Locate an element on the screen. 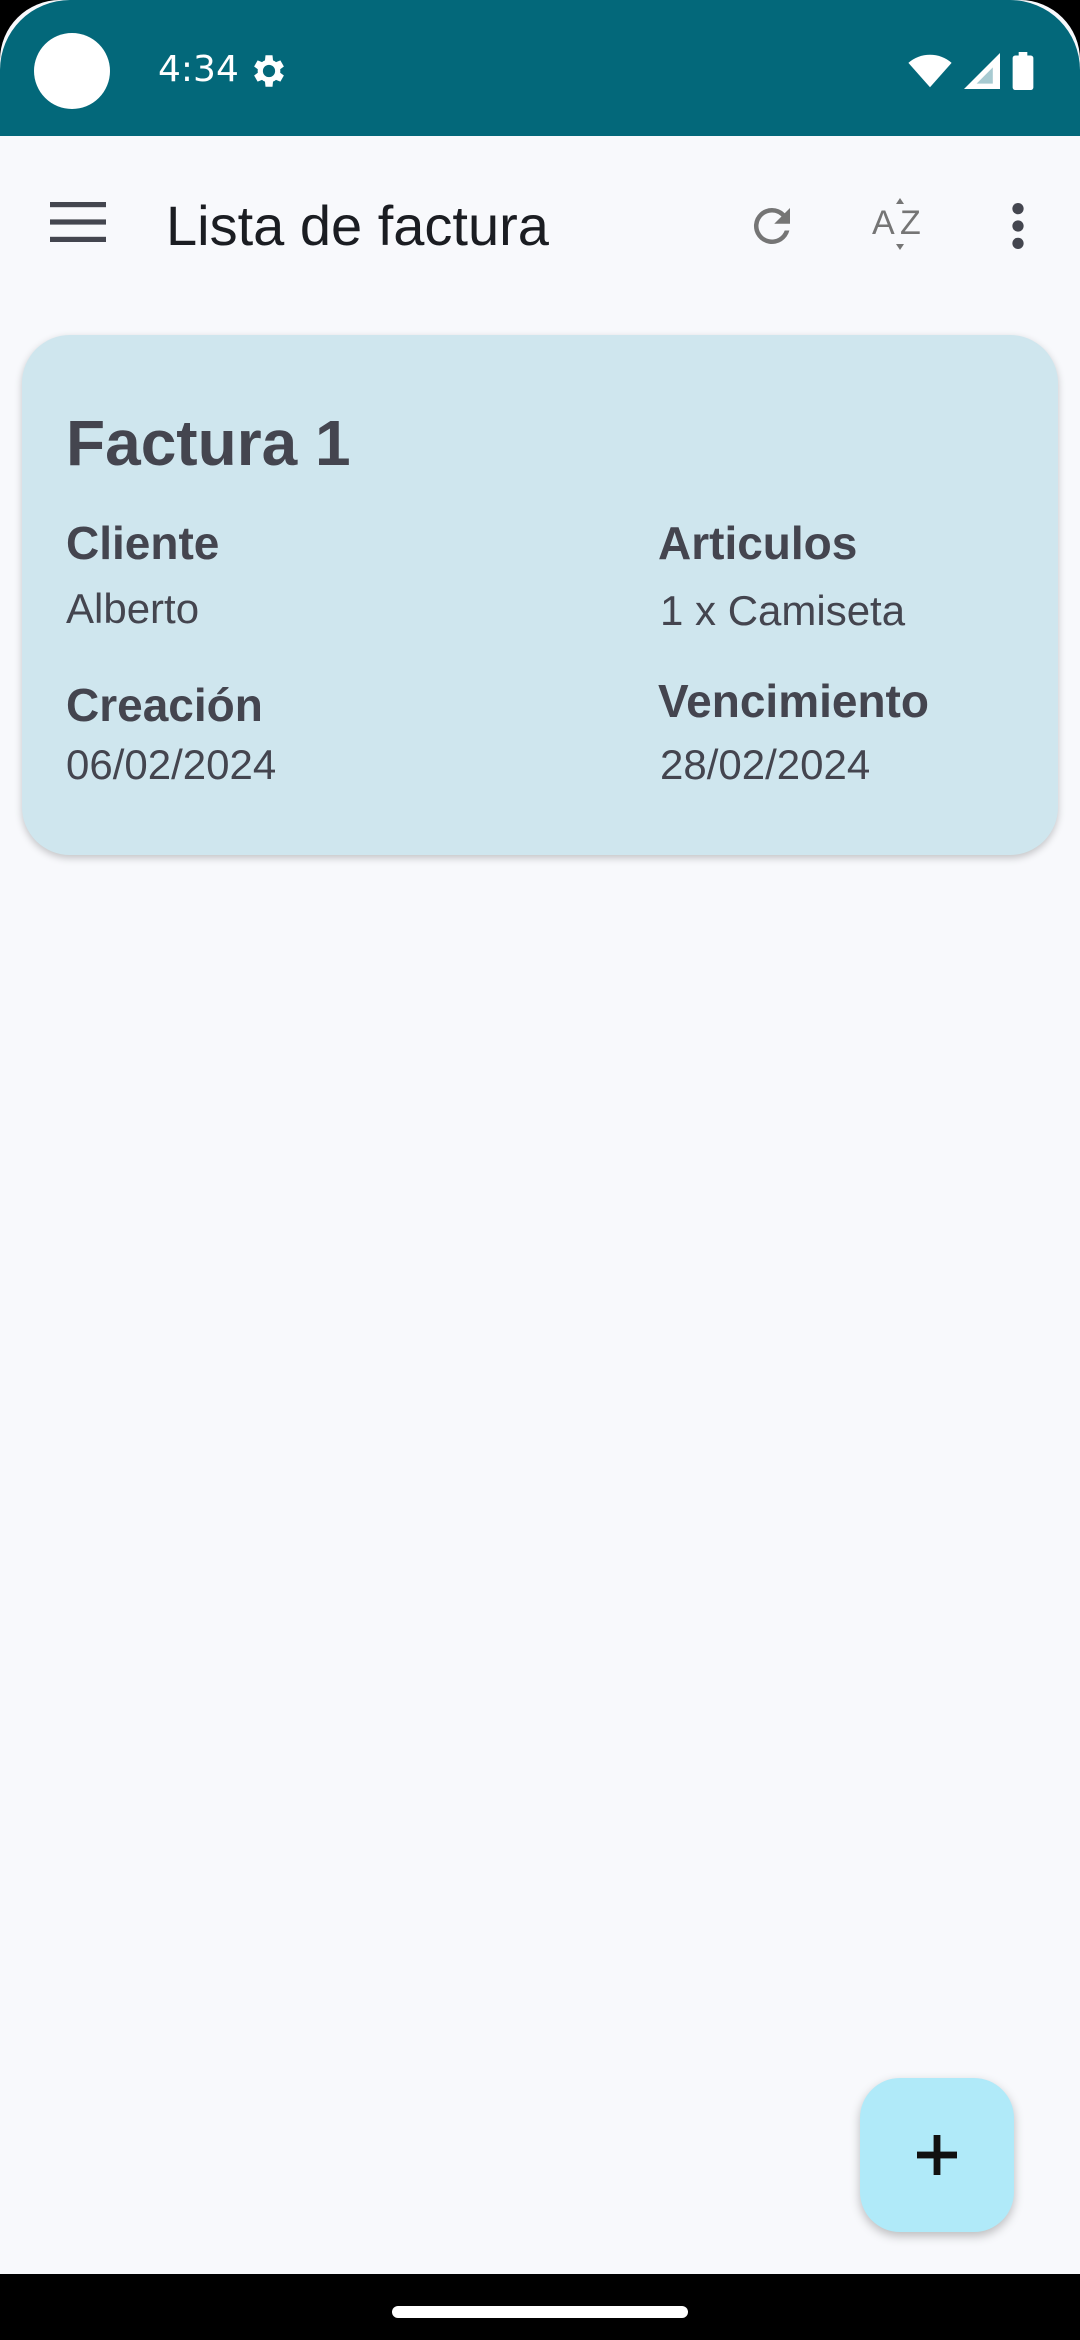  sort-az-button: A Z is located at coordinates (902, 226).